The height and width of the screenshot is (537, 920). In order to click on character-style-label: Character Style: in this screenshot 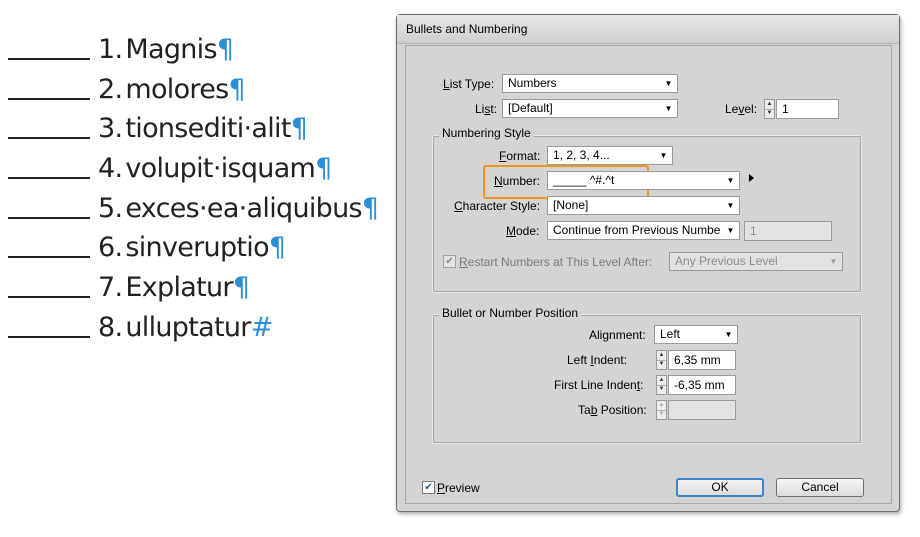, I will do `click(497, 206)`.